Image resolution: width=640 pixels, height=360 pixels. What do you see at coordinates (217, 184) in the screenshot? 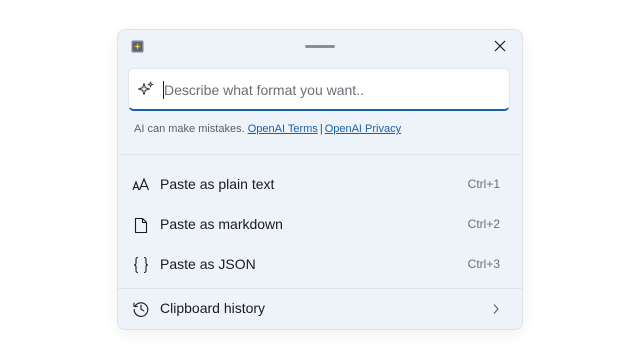
I see `menu-item-label: Paste as plain text` at bounding box center [217, 184].